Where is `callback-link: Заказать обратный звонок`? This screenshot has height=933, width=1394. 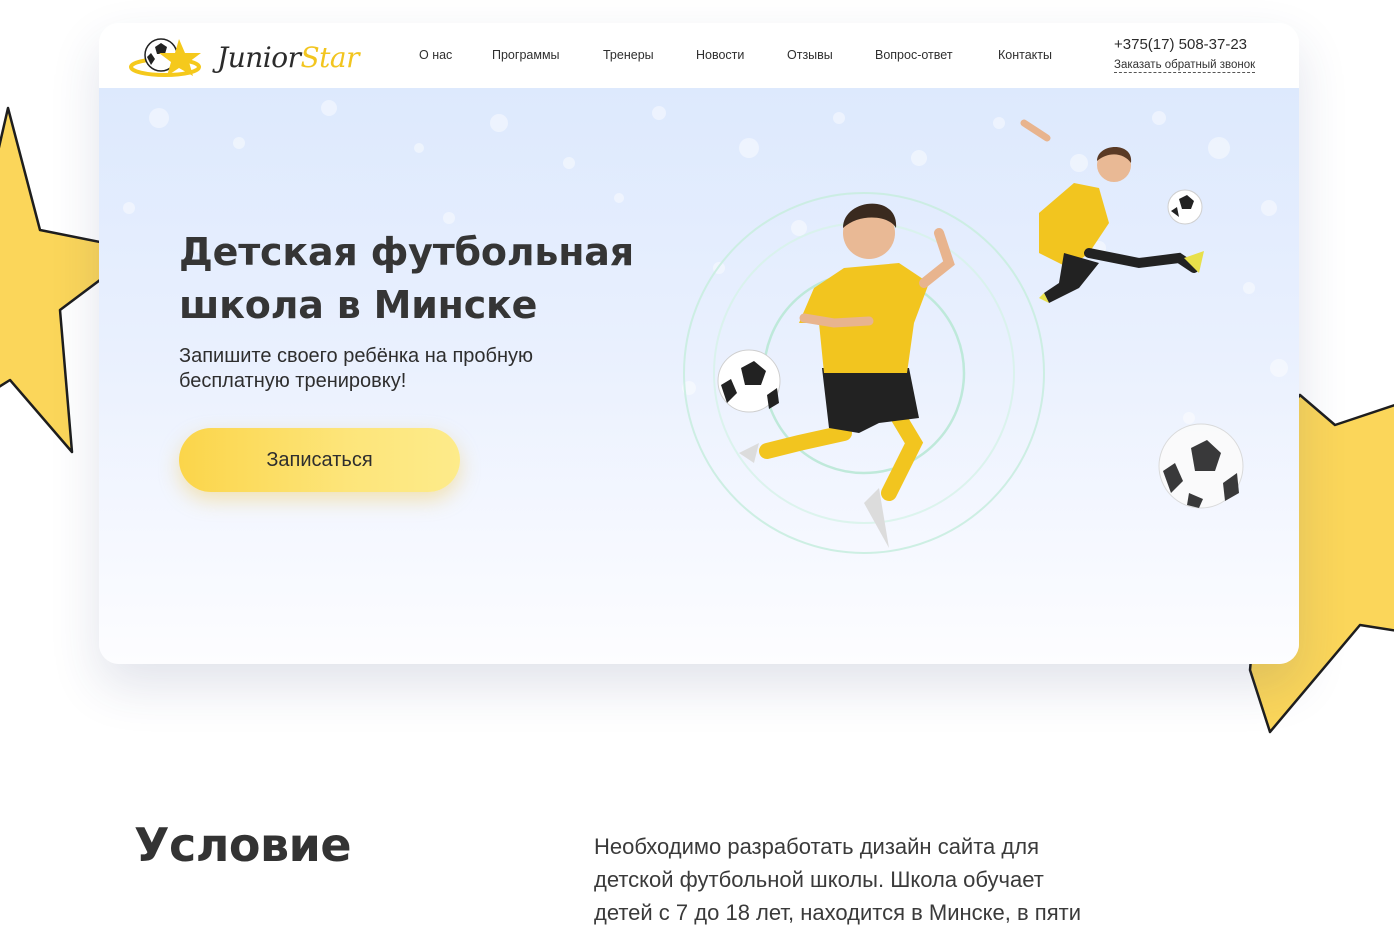 callback-link: Заказать обратный звонок is located at coordinates (1185, 65).